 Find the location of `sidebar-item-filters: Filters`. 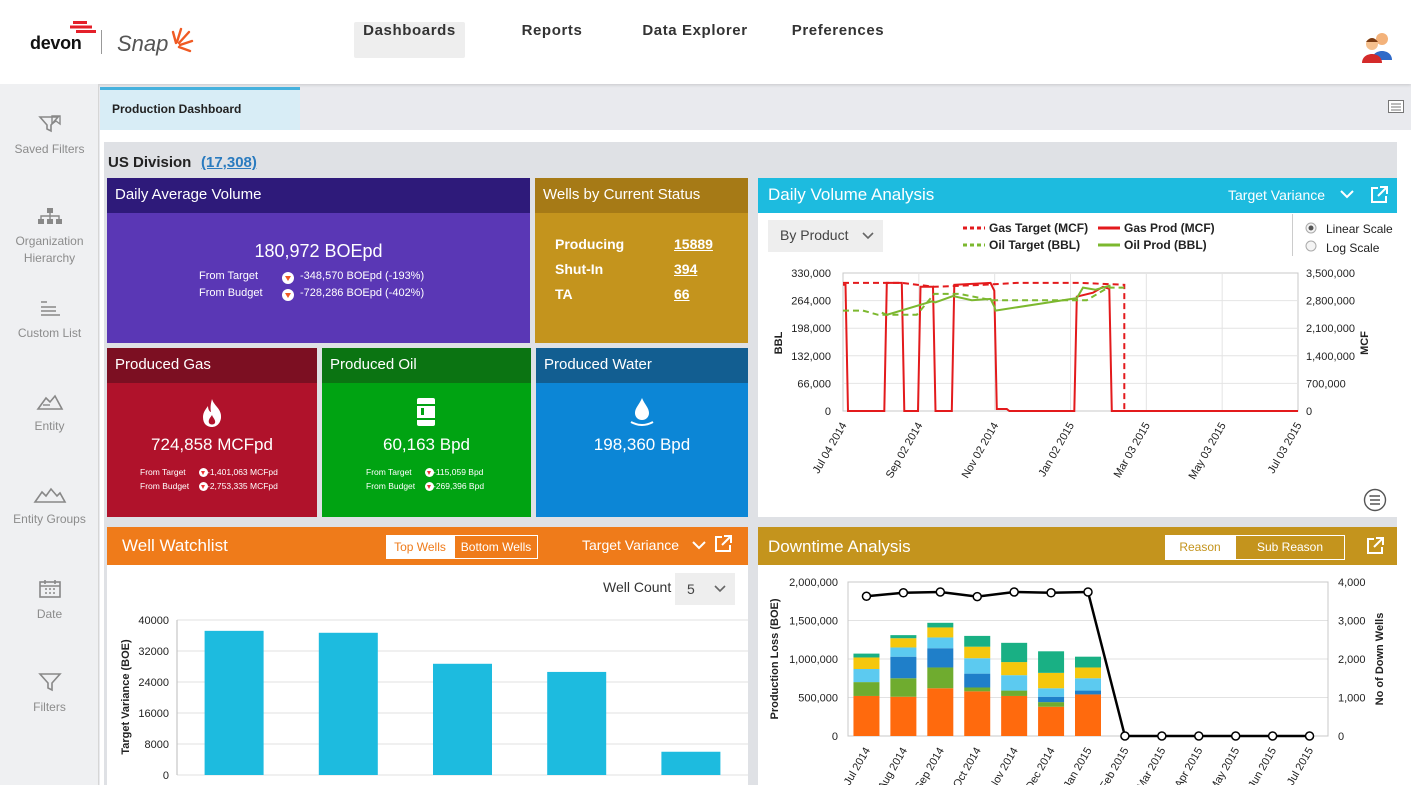

sidebar-item-filters: Filters is located at coordinates (49, 693).